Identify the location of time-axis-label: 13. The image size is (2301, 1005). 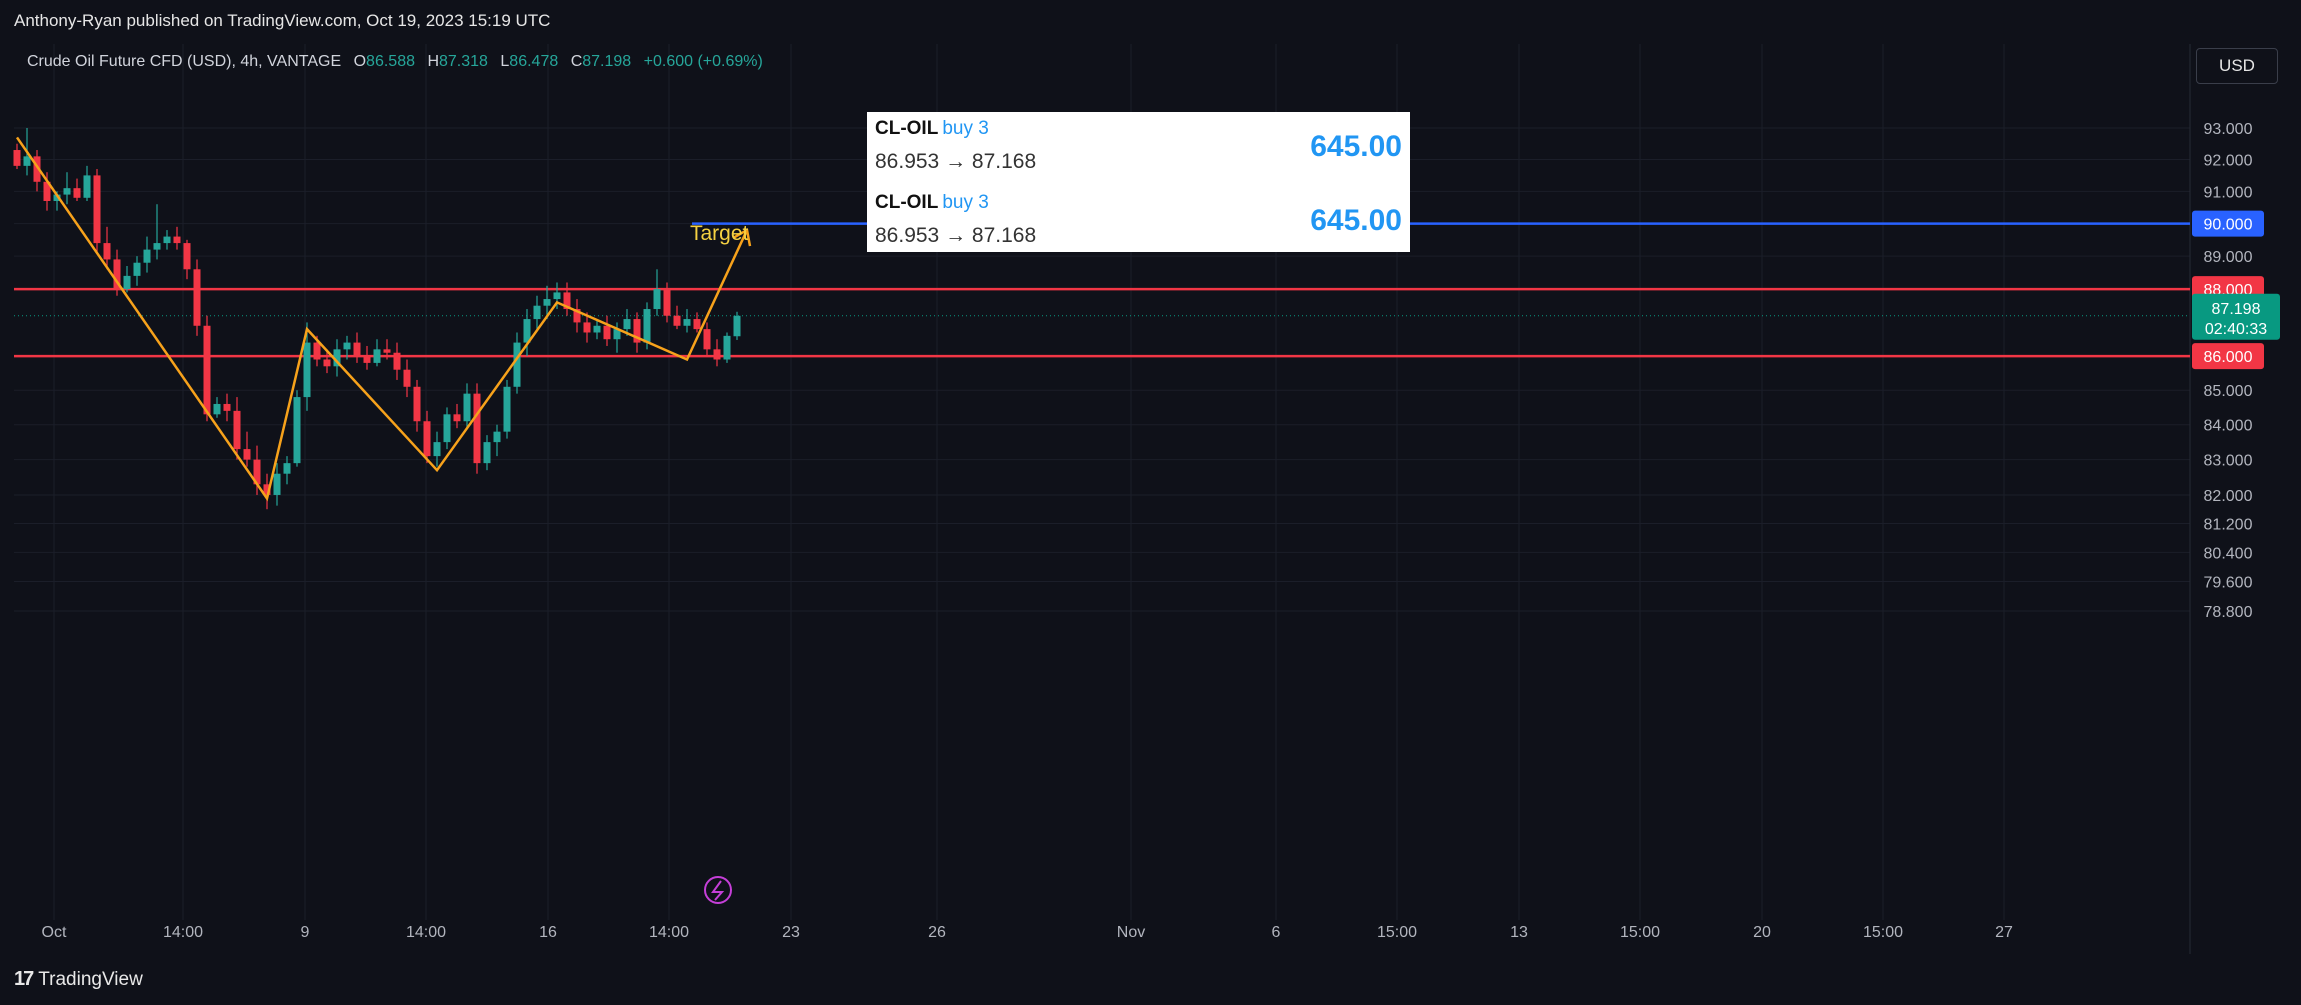
(1519, 932).